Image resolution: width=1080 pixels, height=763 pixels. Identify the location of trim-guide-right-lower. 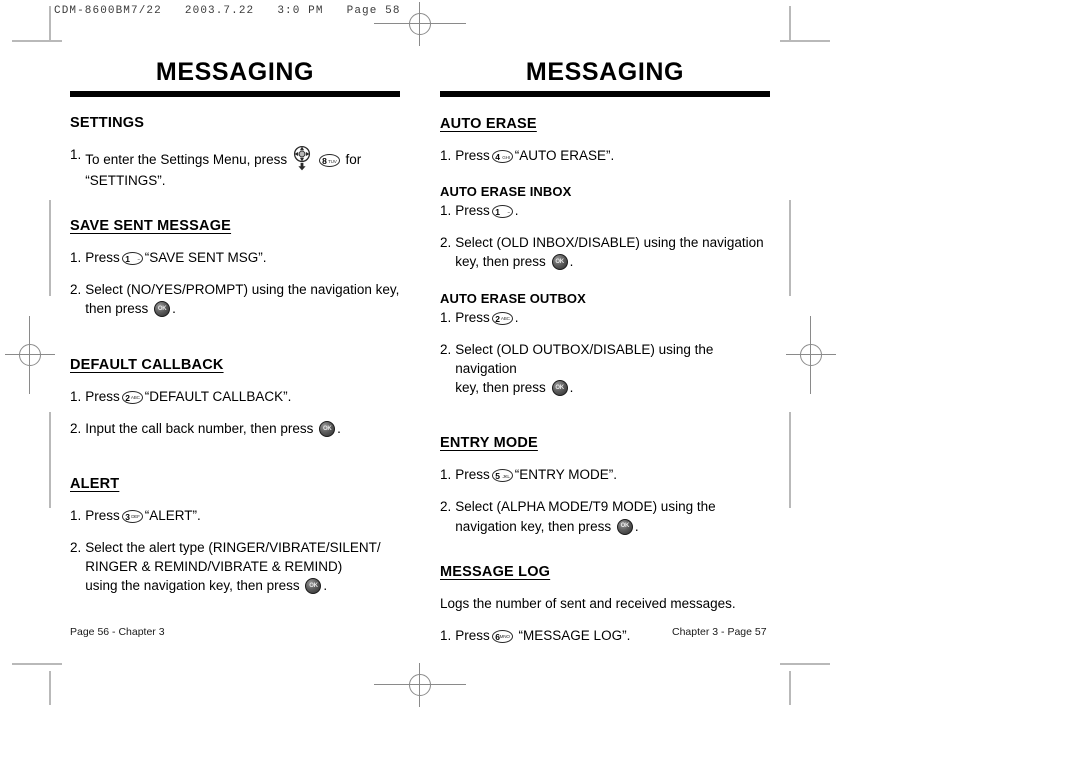
(790, 460).